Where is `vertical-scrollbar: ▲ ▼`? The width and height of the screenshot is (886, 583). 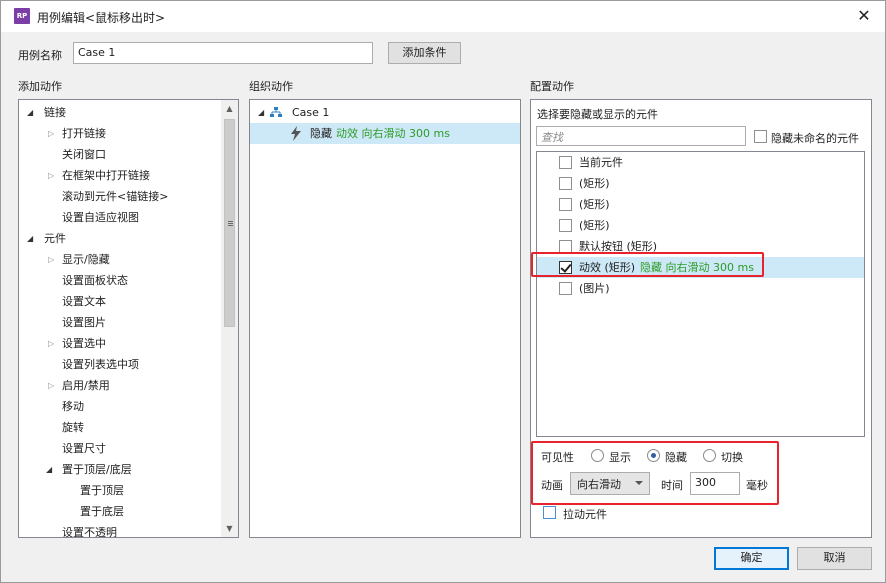
vertical-scrollbar: ▲ ▼ is located at coordinates (229, 318).